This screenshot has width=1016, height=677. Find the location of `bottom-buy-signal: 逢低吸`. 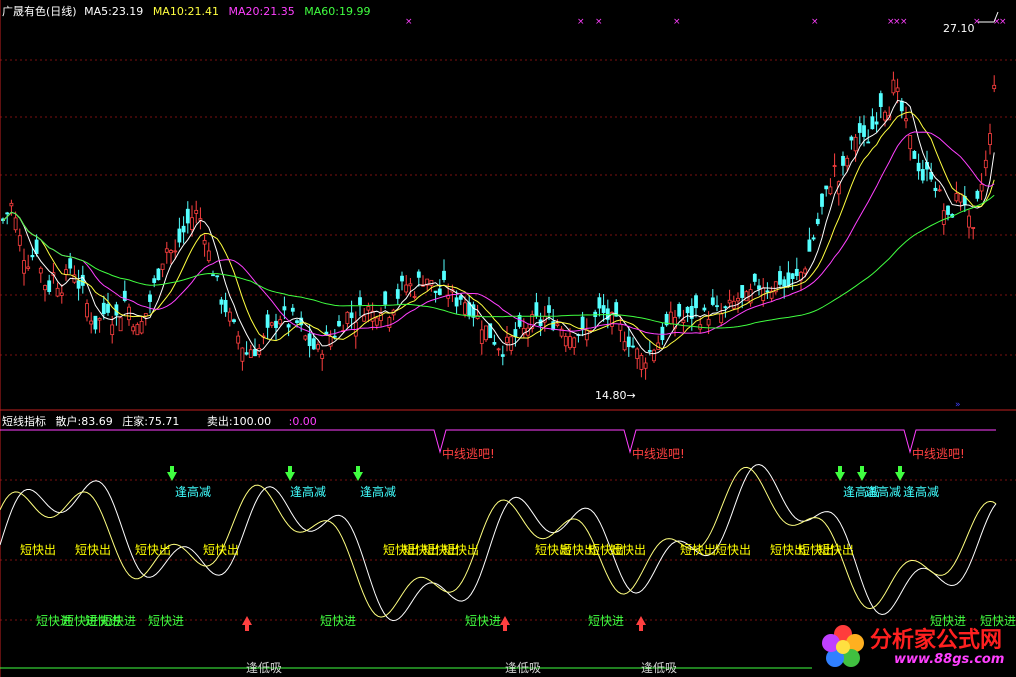

bottom-buy-signal: 逢低吸 is located at coordinates (659, 668).